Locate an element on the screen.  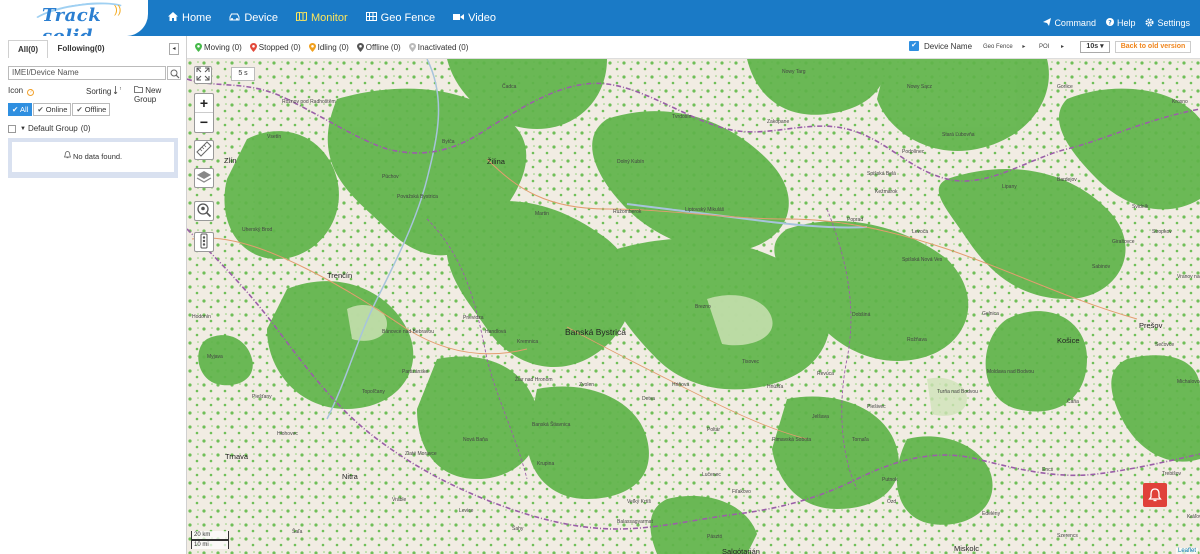
map-town-label: Encs is located at coordinates (1048, 470).